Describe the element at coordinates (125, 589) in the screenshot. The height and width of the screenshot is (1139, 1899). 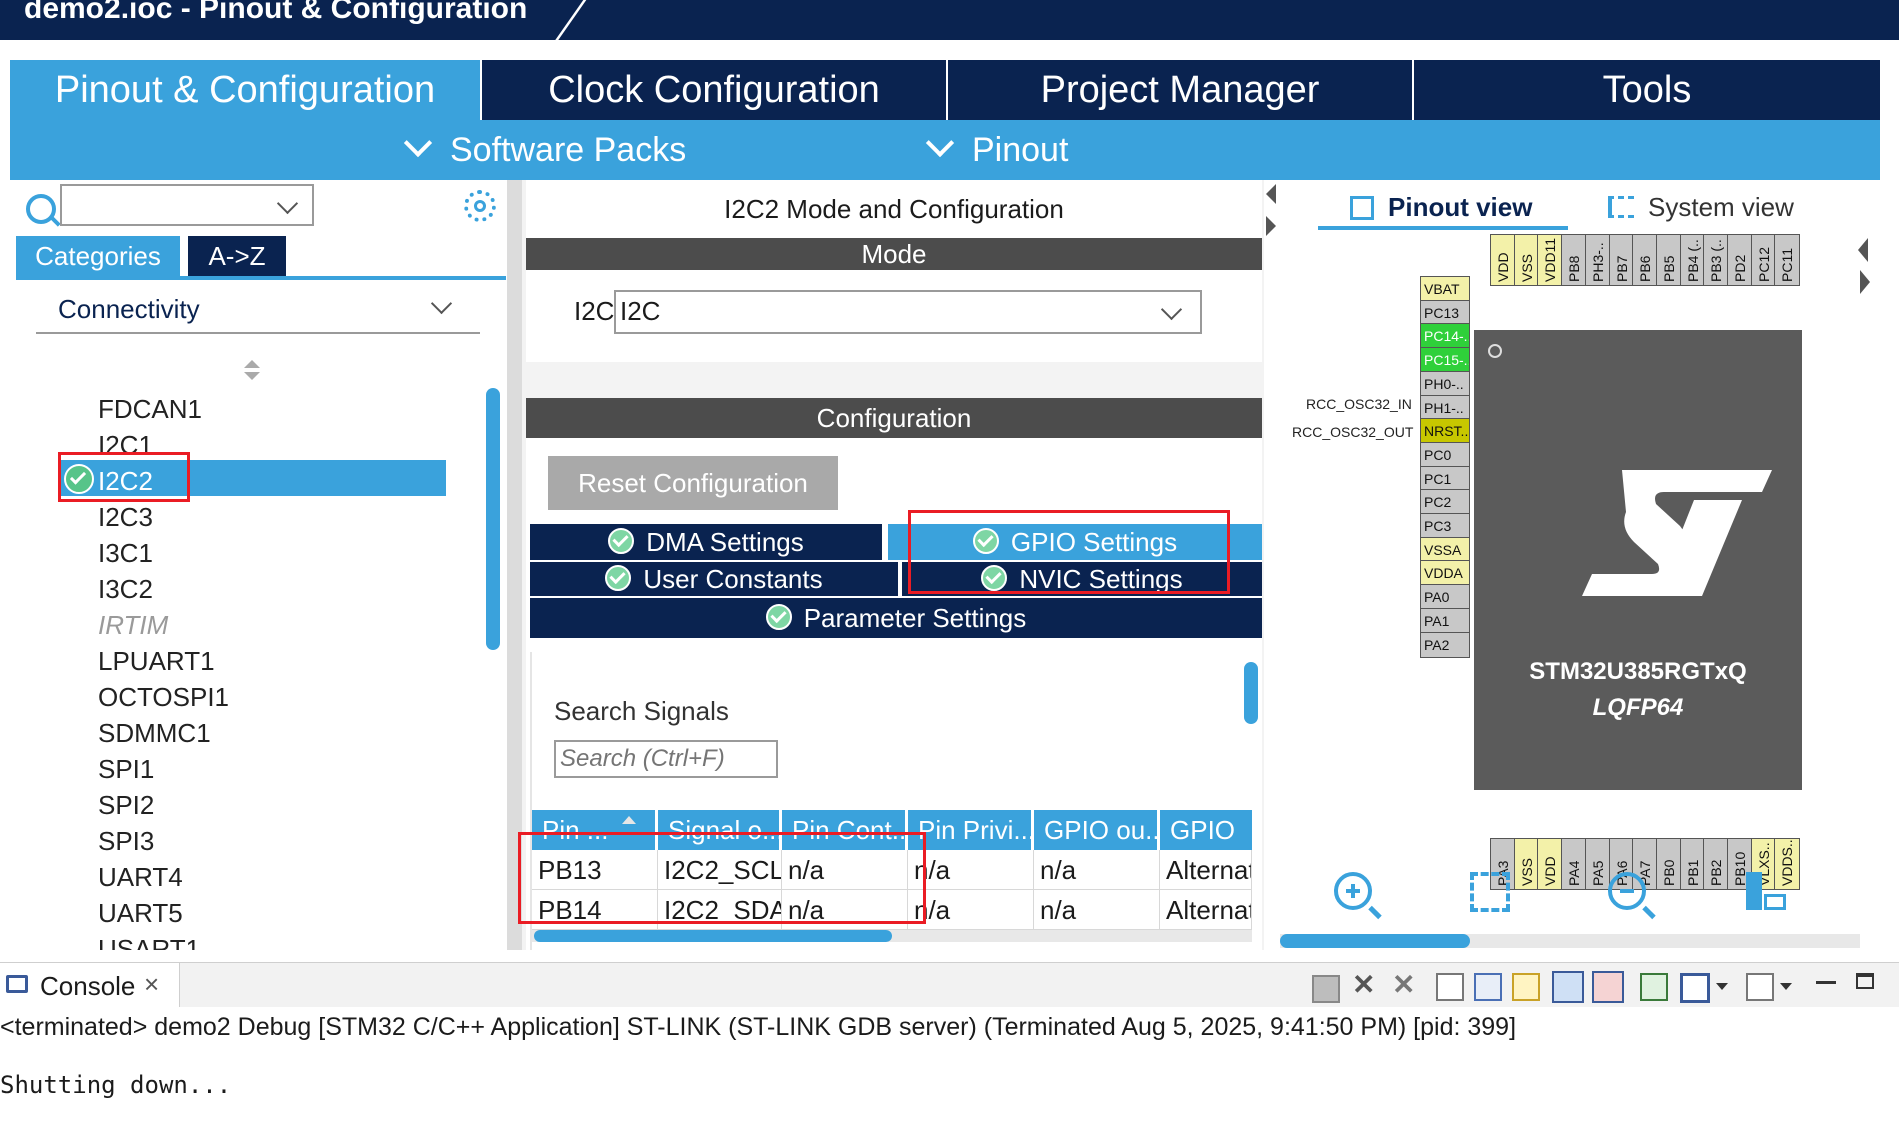
I see `list-item-i3c2: I3C2` at that location.